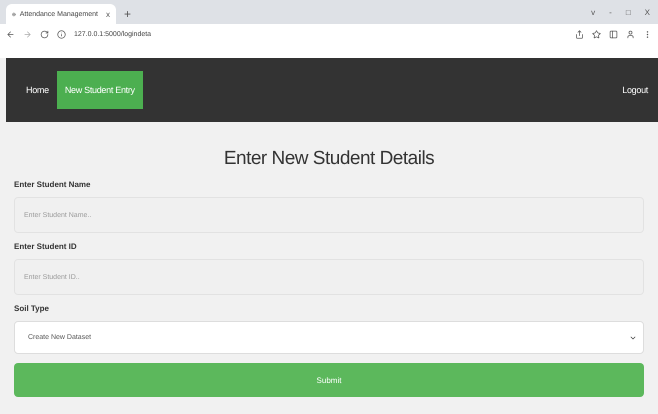 This screenshot has width=658, height=414. What do you see at coordinates (635, 90) in the screenshot?
I see `logout-link: Logout` at bounding box center [635, 90].